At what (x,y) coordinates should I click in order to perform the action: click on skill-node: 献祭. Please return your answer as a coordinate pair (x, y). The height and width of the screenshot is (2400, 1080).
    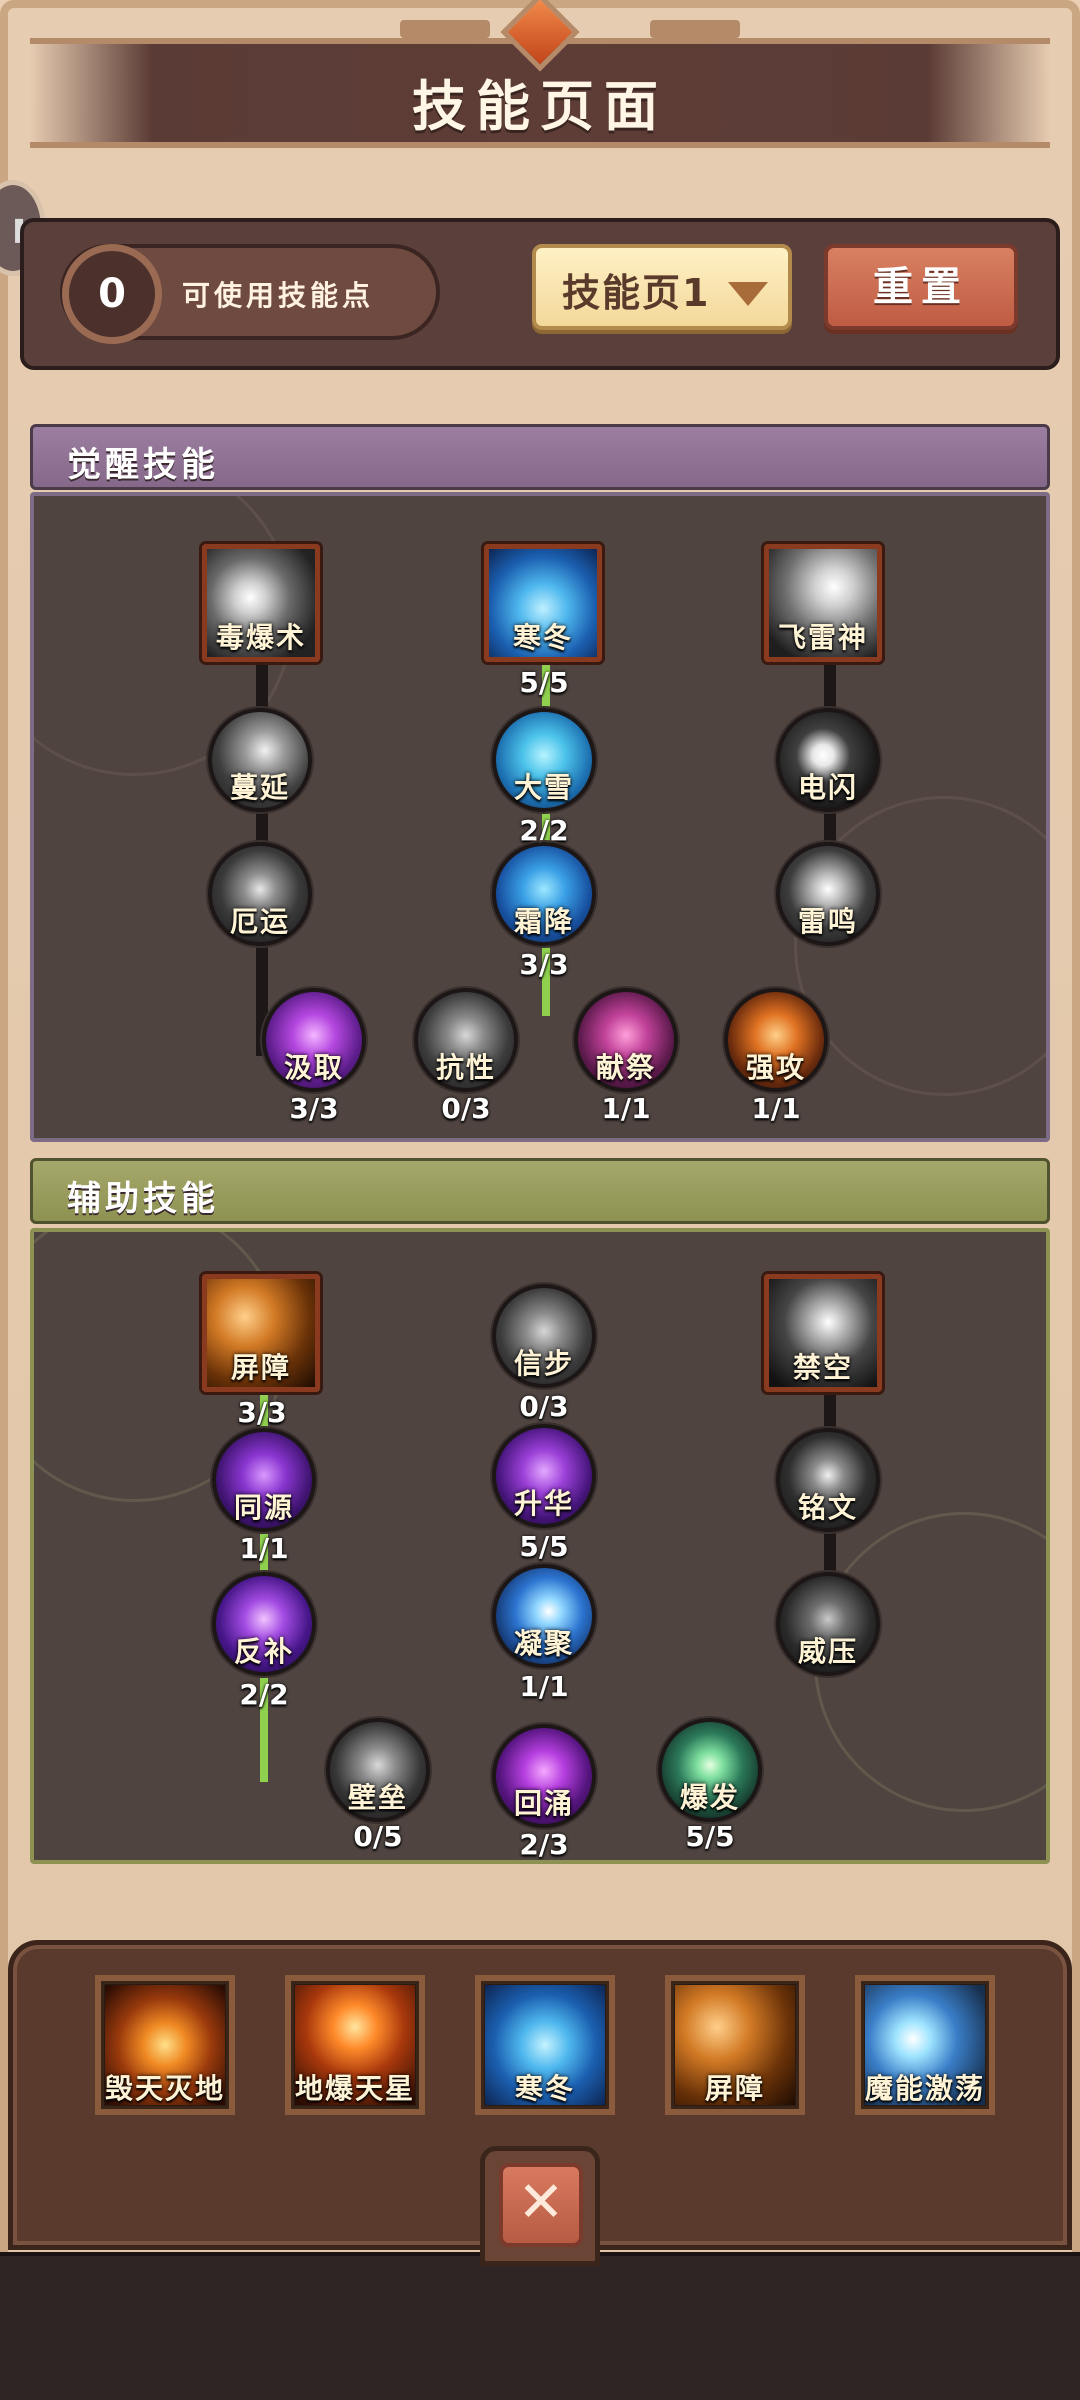
    Looking at the image, I should click on (626, 1040).